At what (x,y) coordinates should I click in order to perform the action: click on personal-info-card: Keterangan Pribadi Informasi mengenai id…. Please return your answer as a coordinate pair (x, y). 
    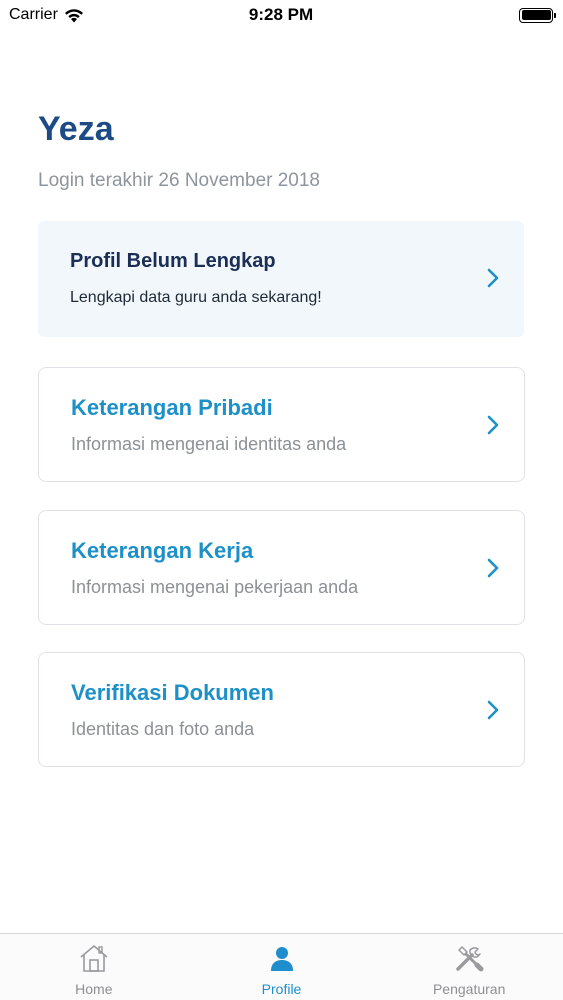
    Looking at the image, I should click on (281, 424).